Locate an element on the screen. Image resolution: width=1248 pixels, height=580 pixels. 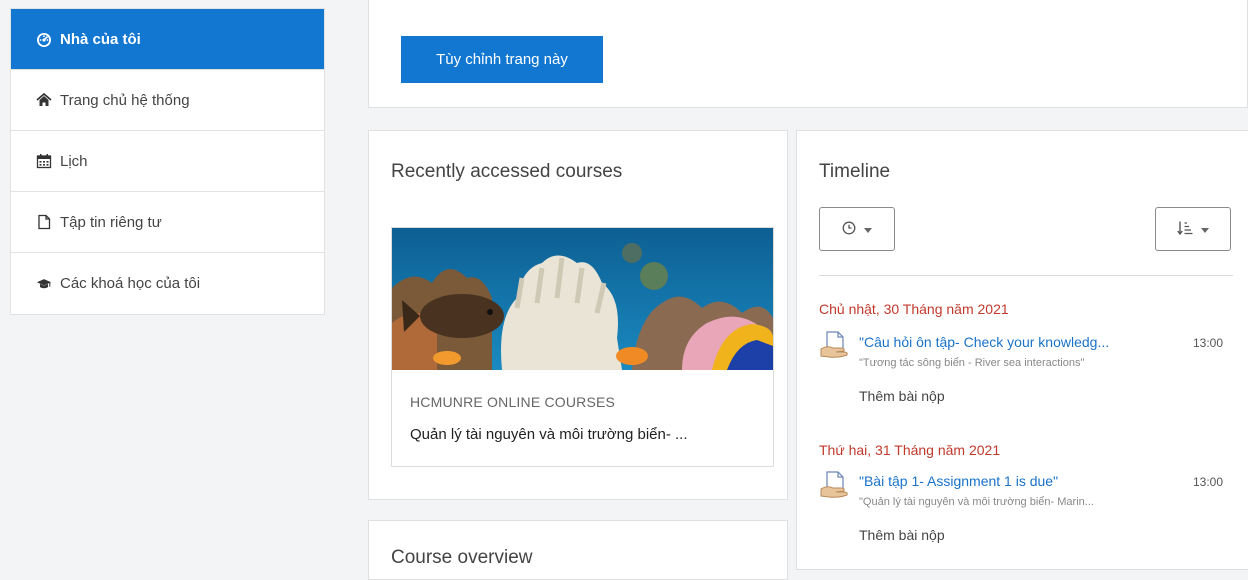
home-icon is located at coordinates (44, 100).